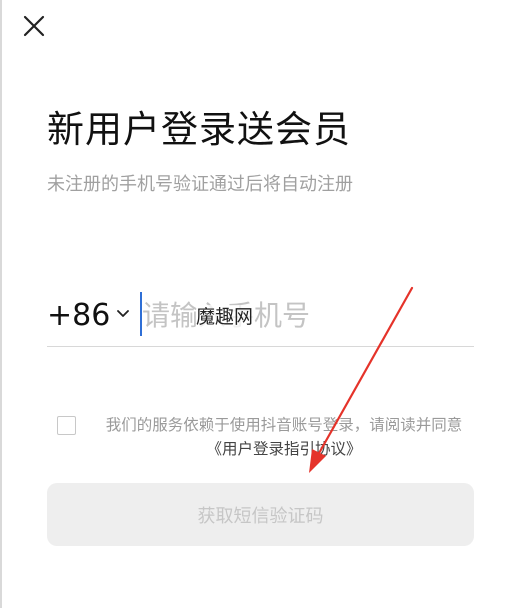  I want to click on country-code-selector: +86, so click(89, 316).